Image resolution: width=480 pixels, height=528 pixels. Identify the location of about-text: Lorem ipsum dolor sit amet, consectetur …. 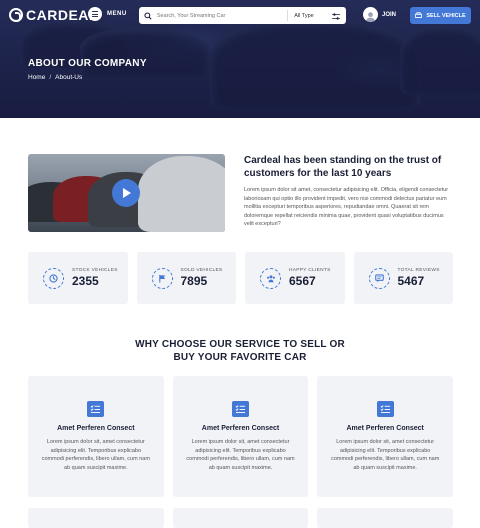
(346, 207).